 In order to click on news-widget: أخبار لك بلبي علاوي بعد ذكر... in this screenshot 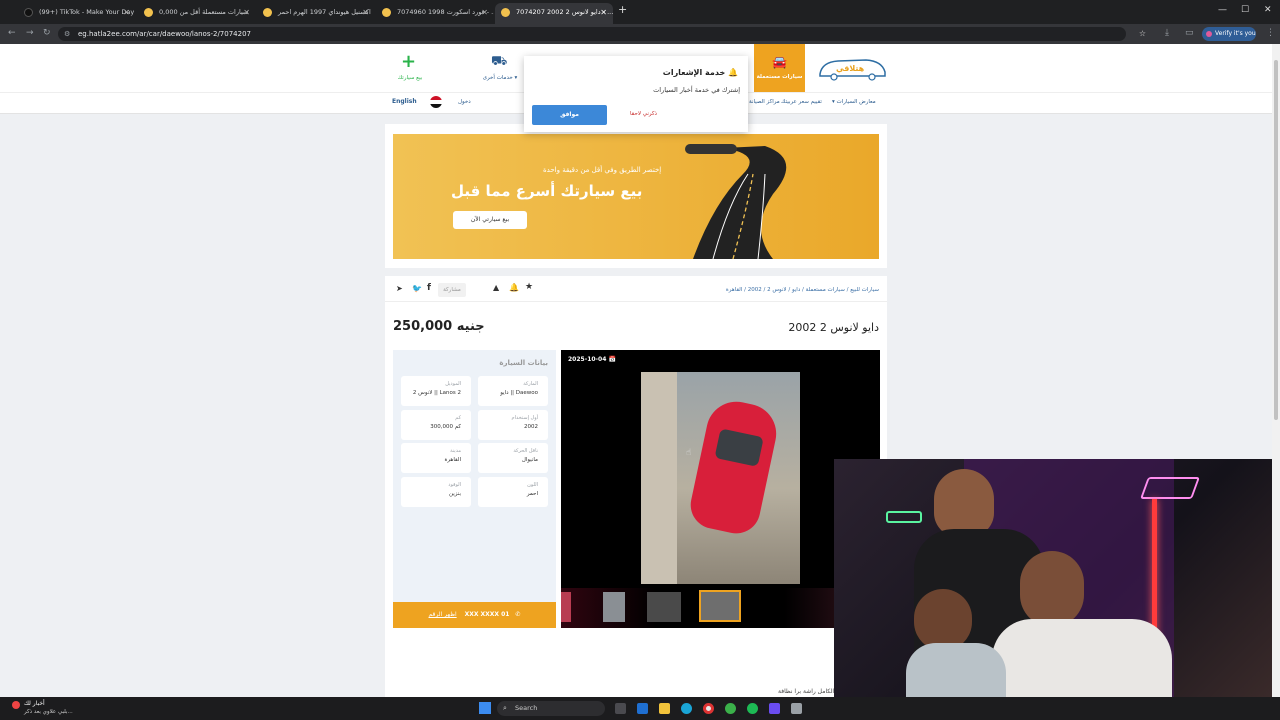, I will do `click(49, 708)`.